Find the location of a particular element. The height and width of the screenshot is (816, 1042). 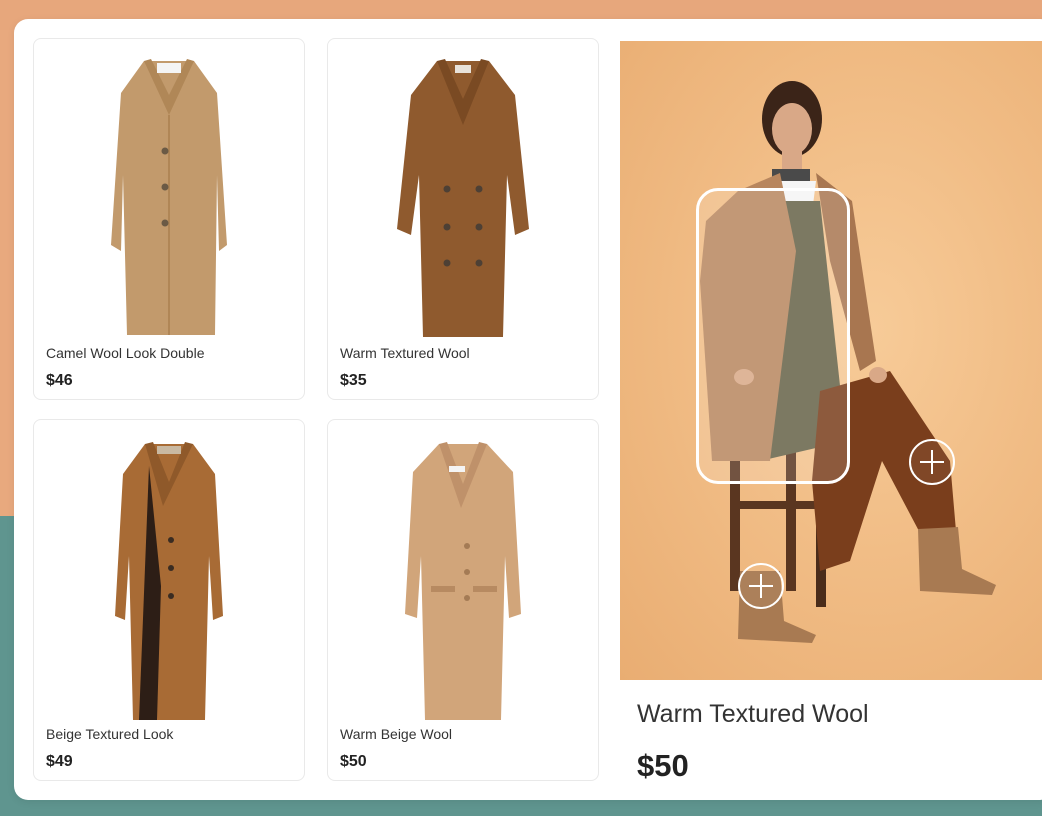

coat-camel-image is located at coordinates (169, 193).